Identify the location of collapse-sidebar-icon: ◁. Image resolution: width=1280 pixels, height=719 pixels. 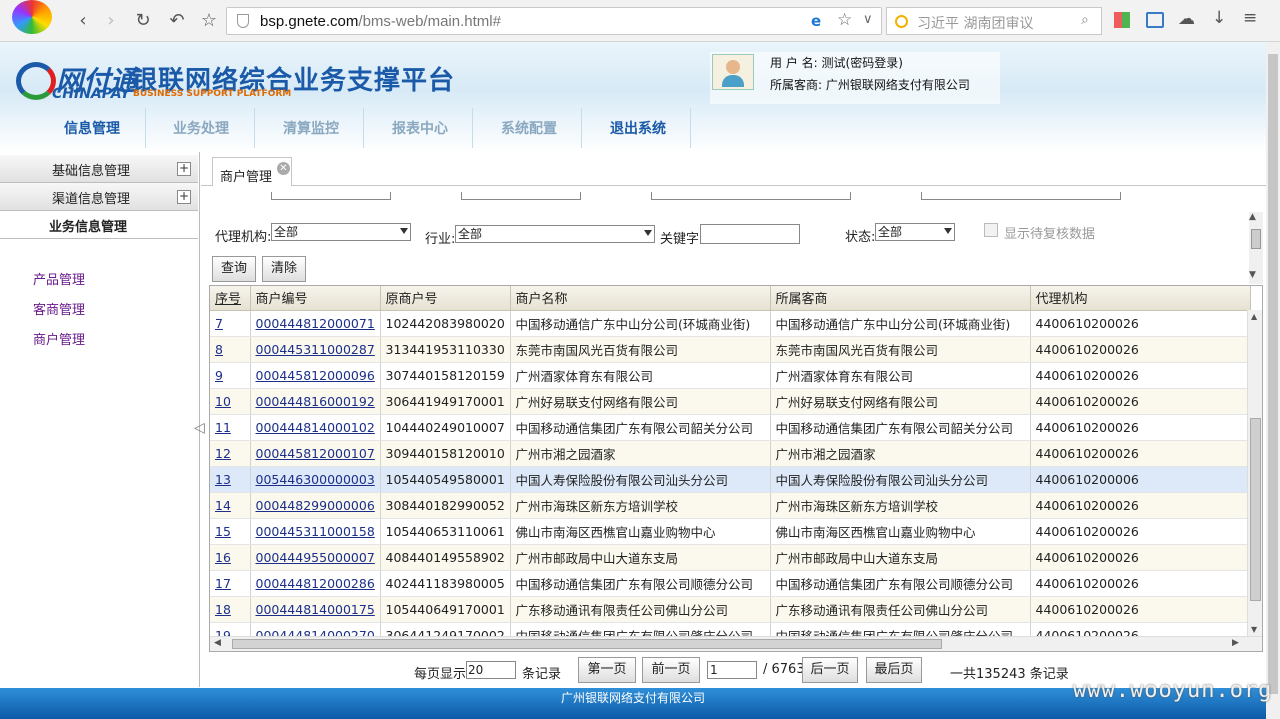
(199, 428).